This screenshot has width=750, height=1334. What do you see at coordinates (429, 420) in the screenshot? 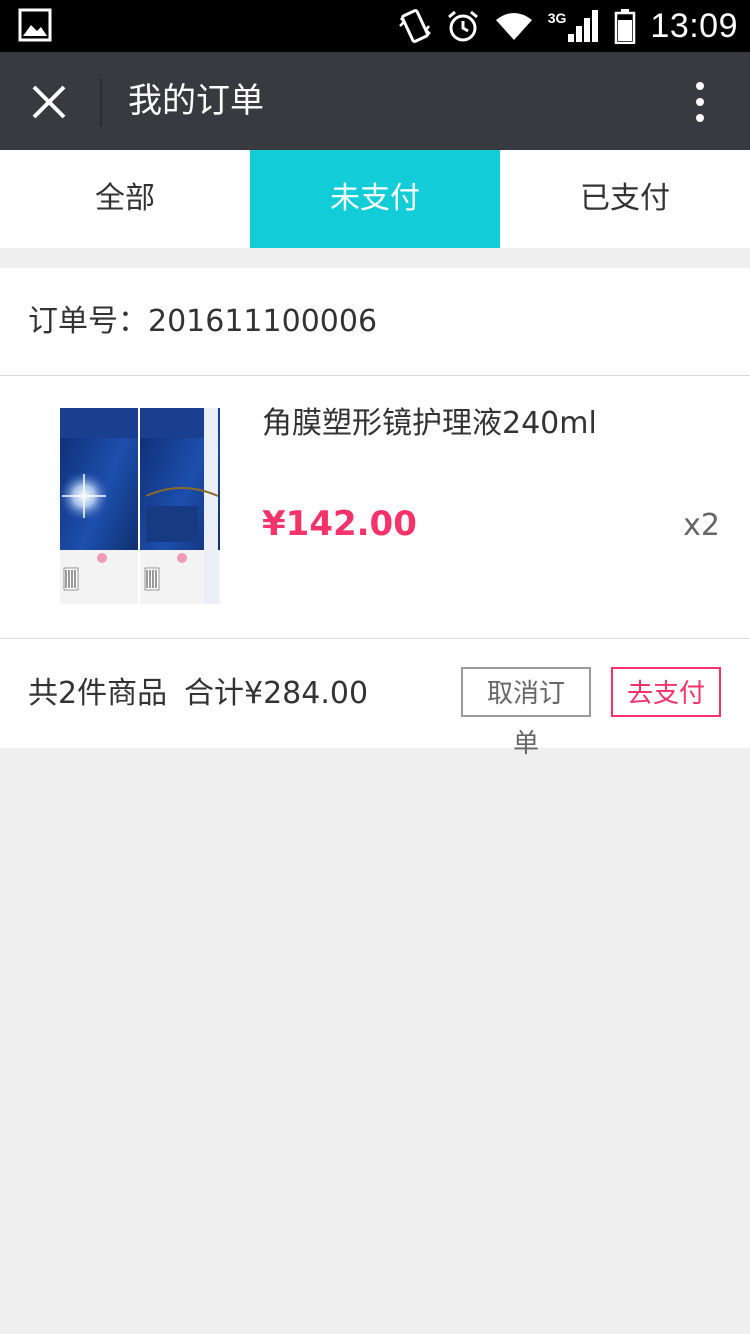
I see `product-name: 角膜塑形镜护理液240ml` at bounding box center [429, 420].